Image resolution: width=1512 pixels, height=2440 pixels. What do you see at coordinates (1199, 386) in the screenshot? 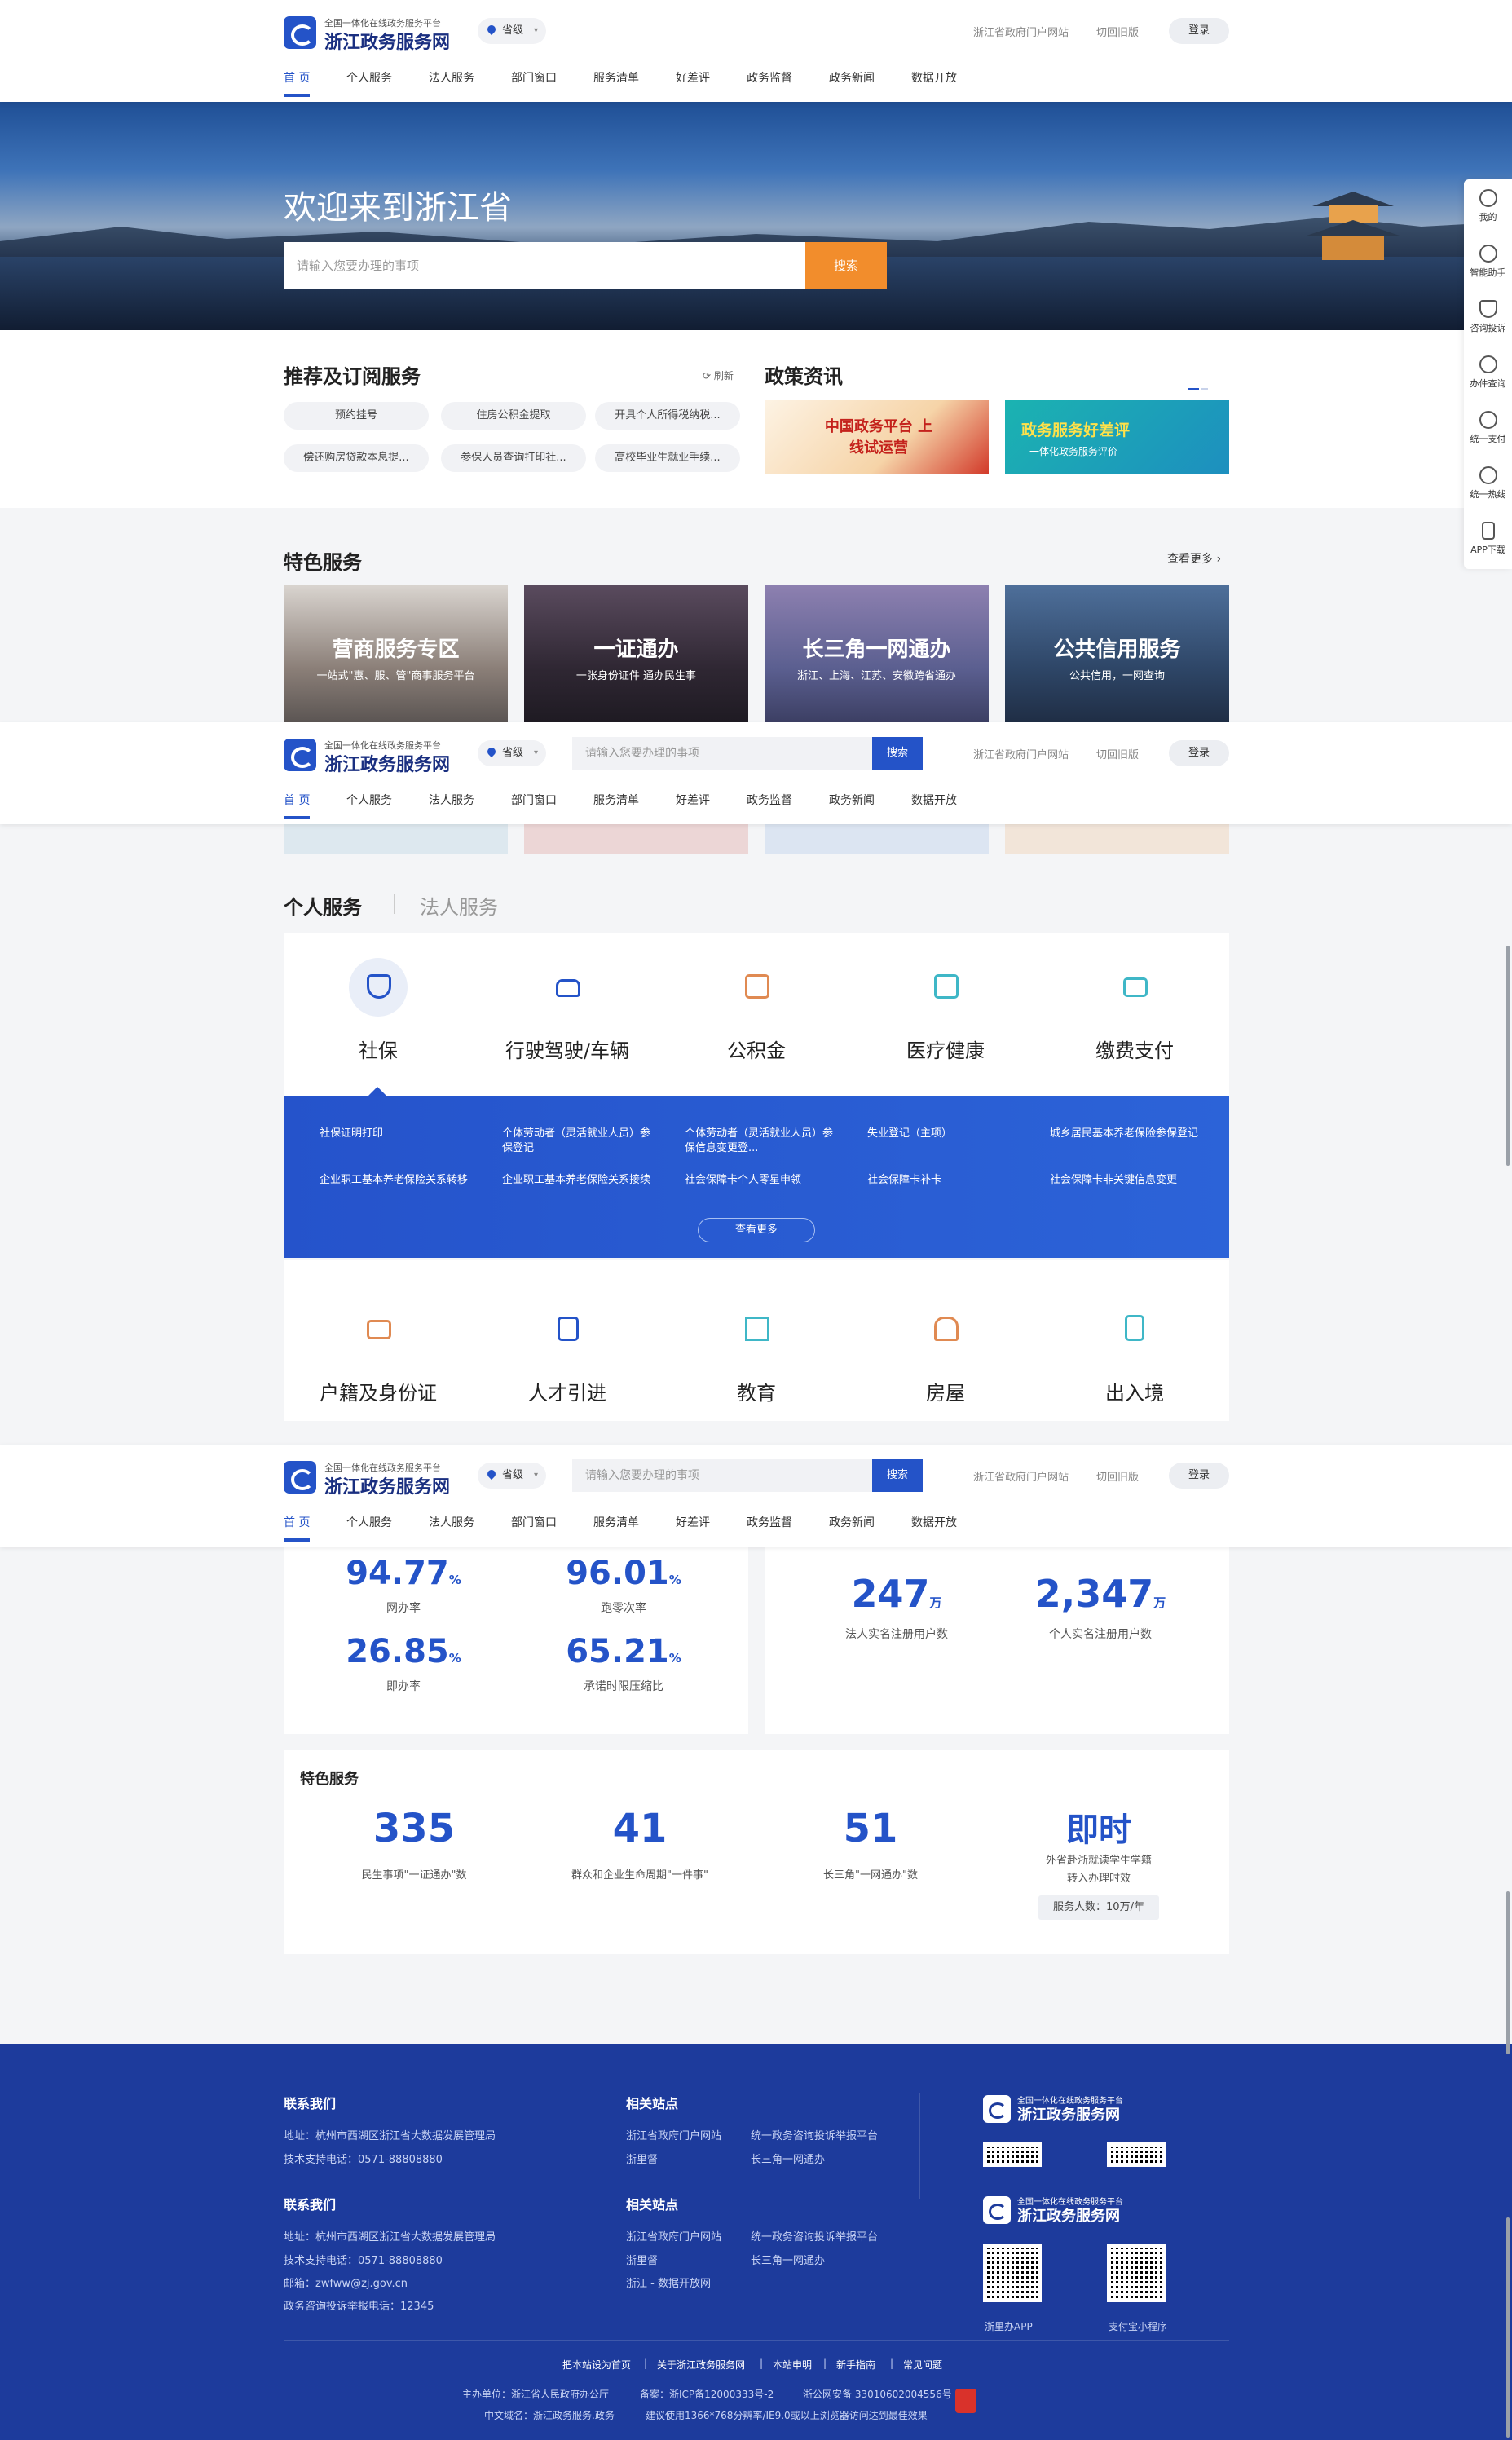
I see `carousel-dots` at bounding box center [1199, 386].